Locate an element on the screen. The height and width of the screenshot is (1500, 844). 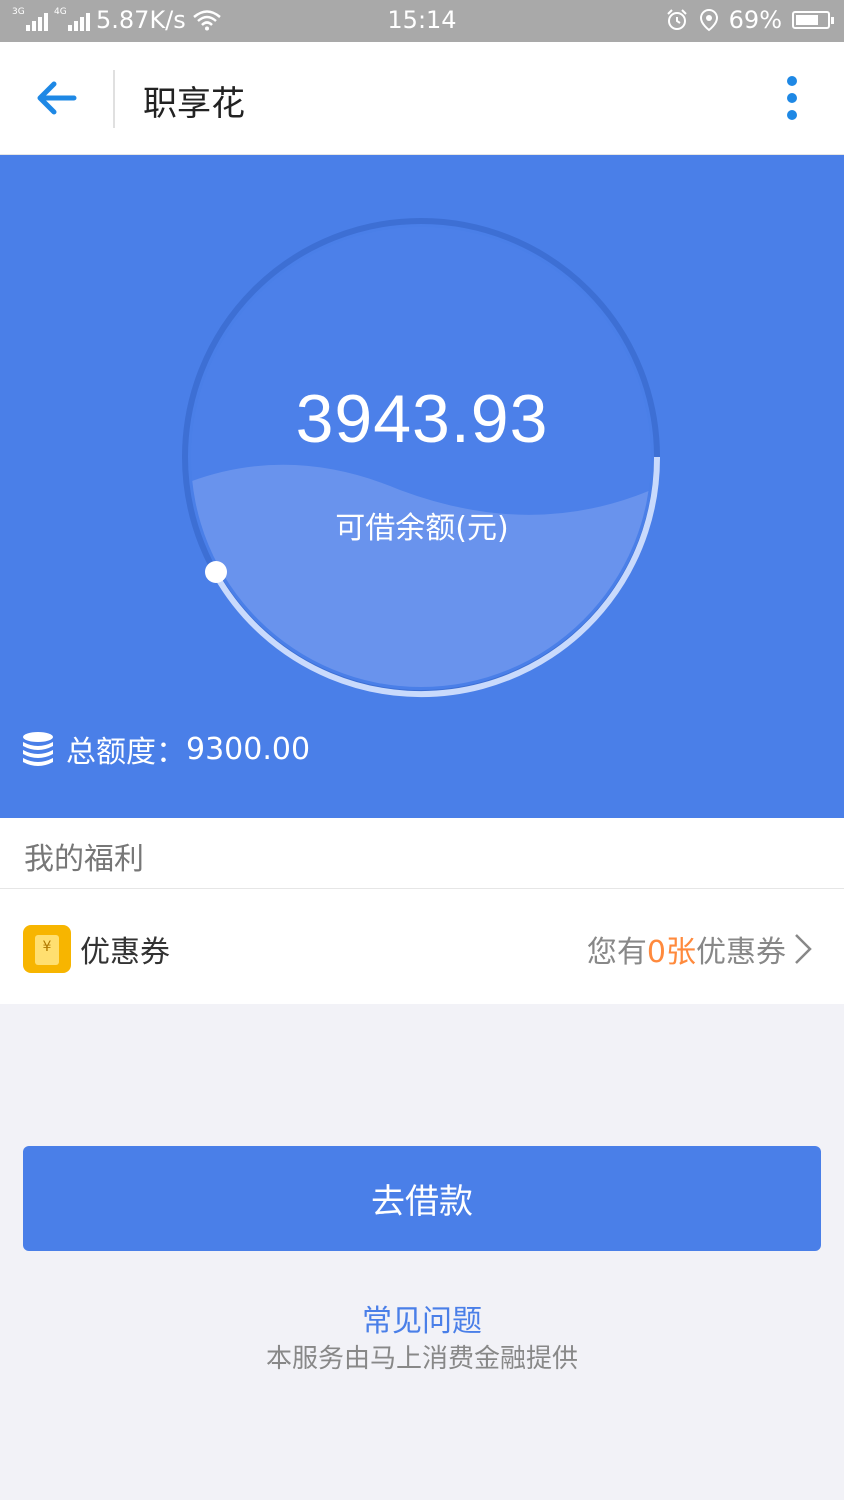
chevron-right-icon is located at coordinates (803, 949).